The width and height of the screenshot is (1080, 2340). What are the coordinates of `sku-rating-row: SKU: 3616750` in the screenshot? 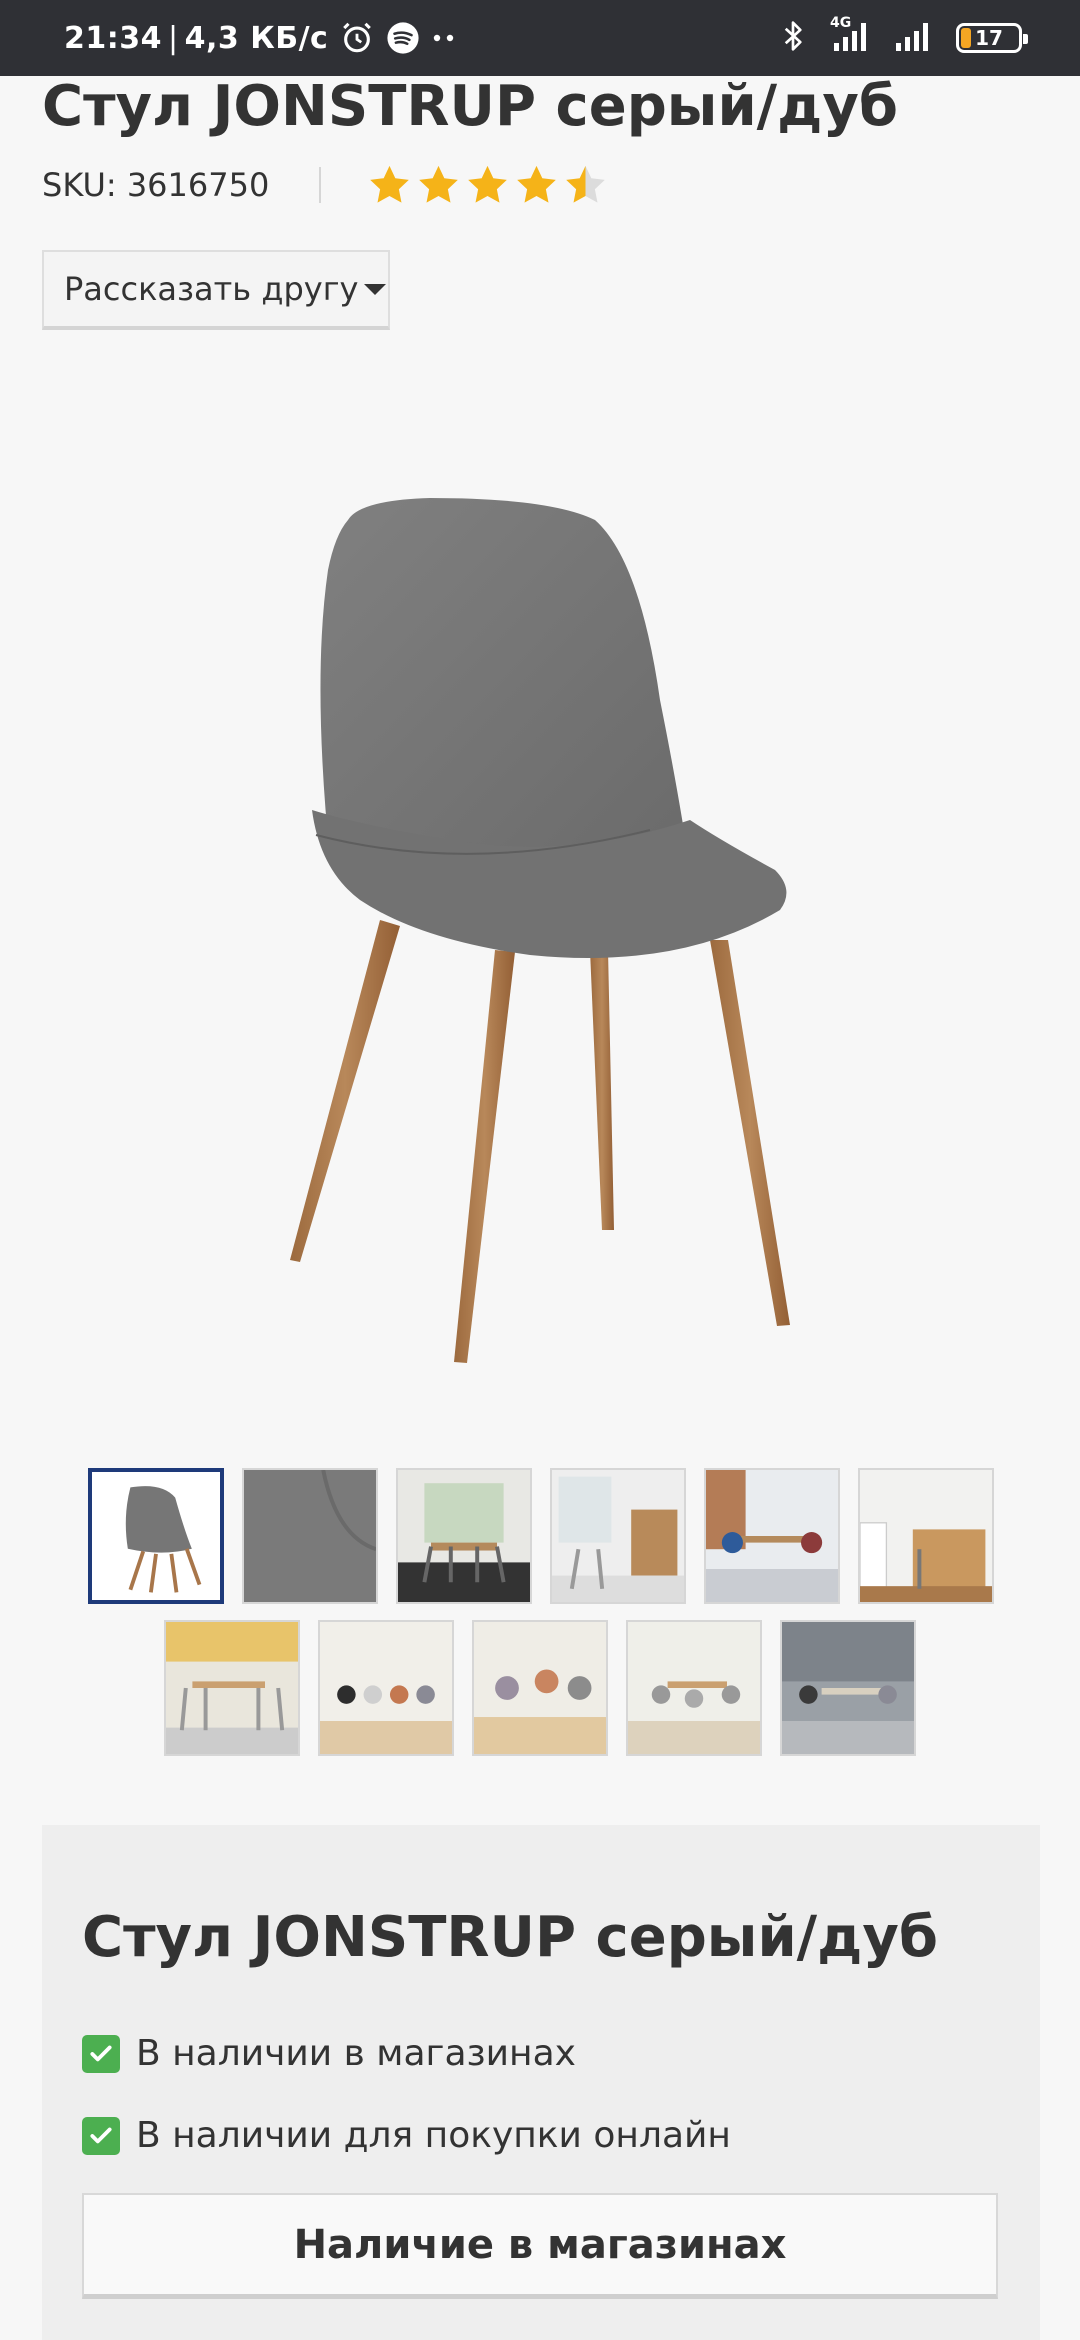 It's located at (325, 185).